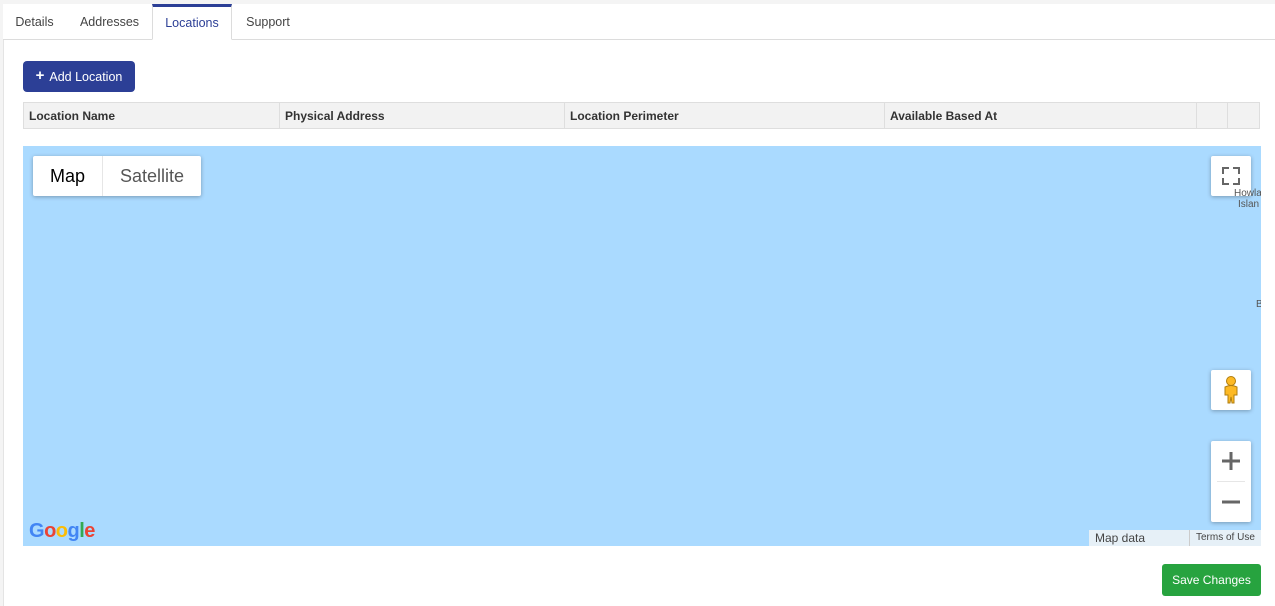  What do you see at coordinates (152, 115) in the screenshot?
I see `column-header-location-name: Location Name` at bounding box center [152, 115].